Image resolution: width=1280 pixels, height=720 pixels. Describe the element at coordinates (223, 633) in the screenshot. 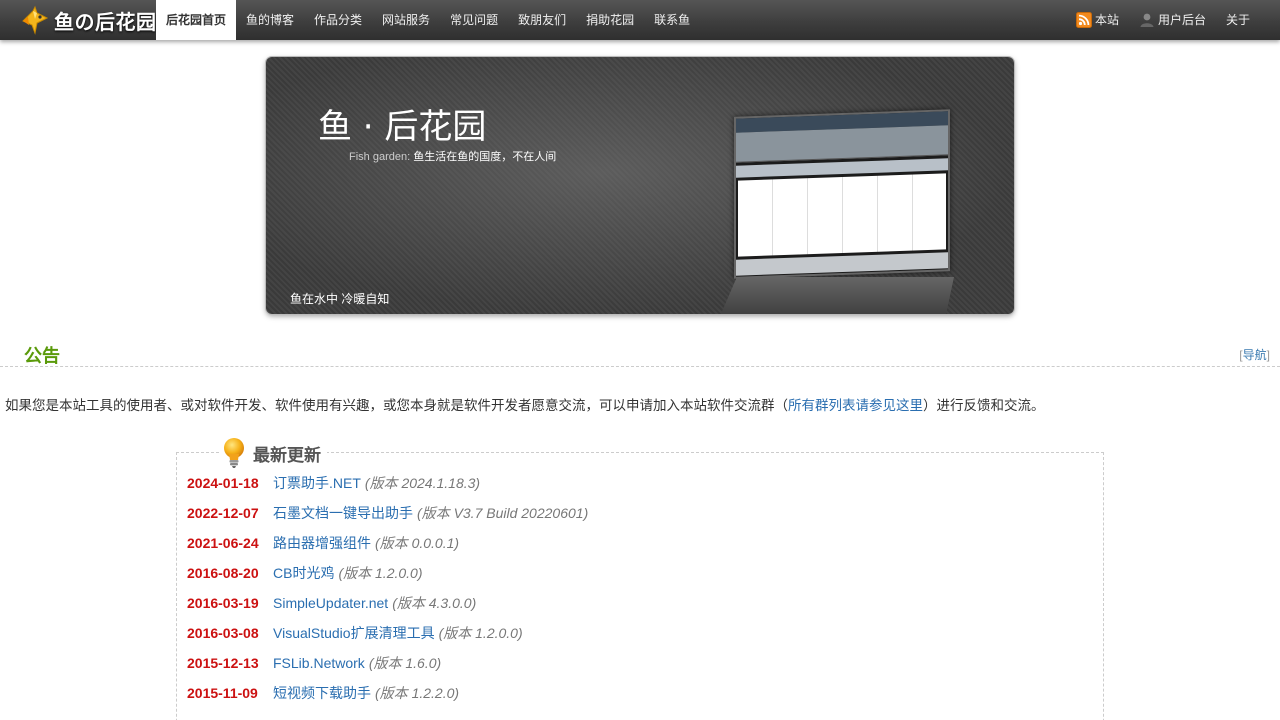

I see `update-date: 2016-03-08` at that location.